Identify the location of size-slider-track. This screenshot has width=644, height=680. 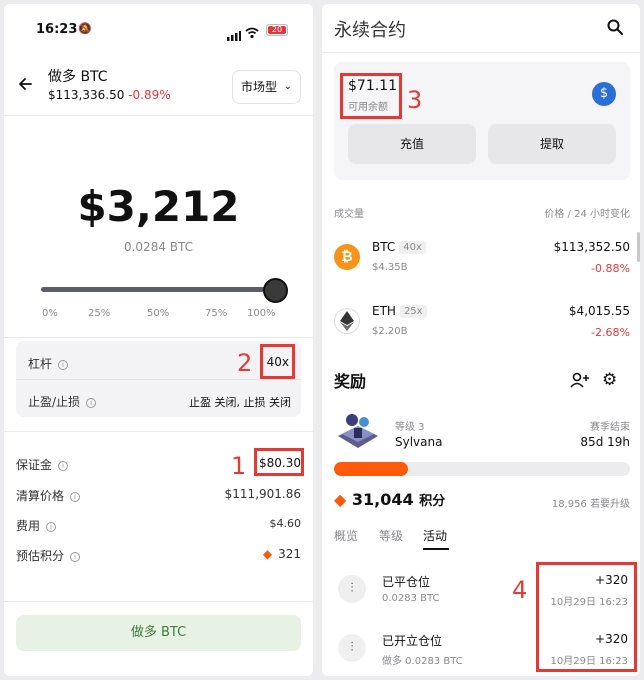
(158, 289).